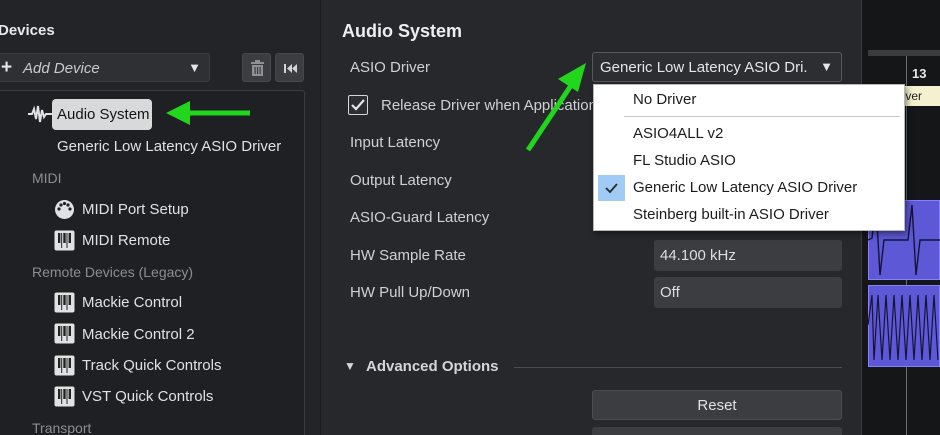 This screenshot has width=940, height=435. Describe the element at coordinates (376, 107) in the screenshot. I see `annotation-overlay` at that location.